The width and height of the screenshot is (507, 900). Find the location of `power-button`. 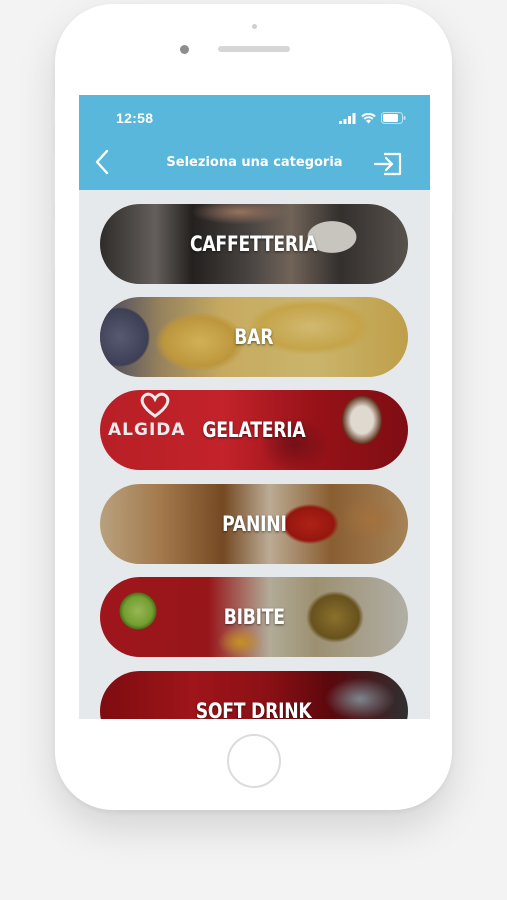

power-button is located at coordinates (454, 186).